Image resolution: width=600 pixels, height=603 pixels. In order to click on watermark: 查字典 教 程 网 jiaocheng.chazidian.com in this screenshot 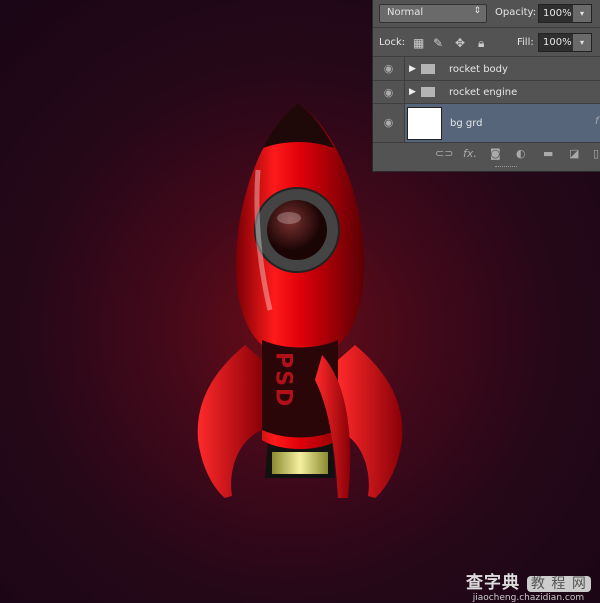, I will do `click(528, 585)`.